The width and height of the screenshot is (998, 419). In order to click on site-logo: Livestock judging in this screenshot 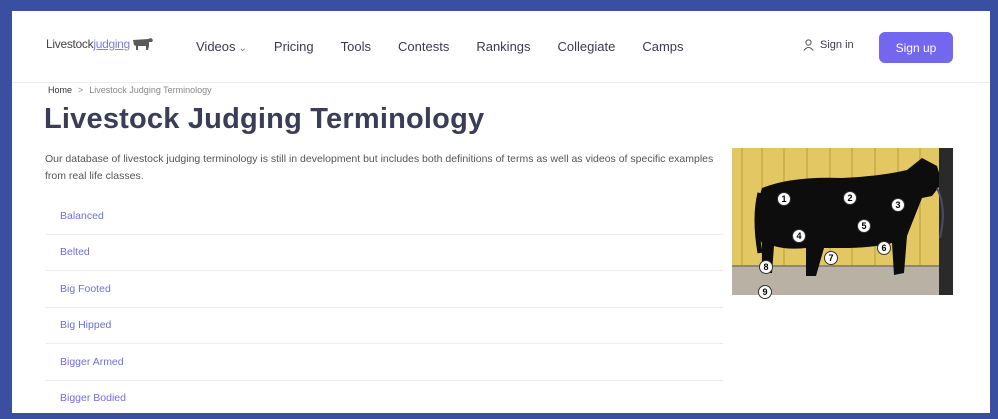, I will do `click(100, 44)`.